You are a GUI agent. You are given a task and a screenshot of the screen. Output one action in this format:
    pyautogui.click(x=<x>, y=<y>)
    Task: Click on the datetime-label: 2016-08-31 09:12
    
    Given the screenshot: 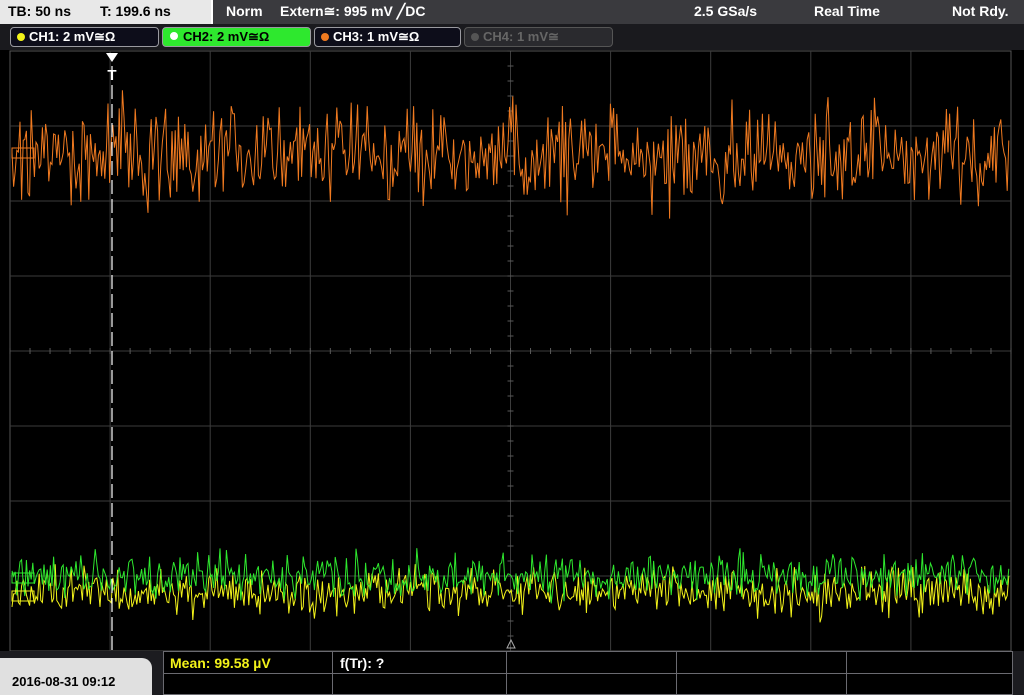 What is the action you would take?
    pyautogui.click(x=64, y=681)
    